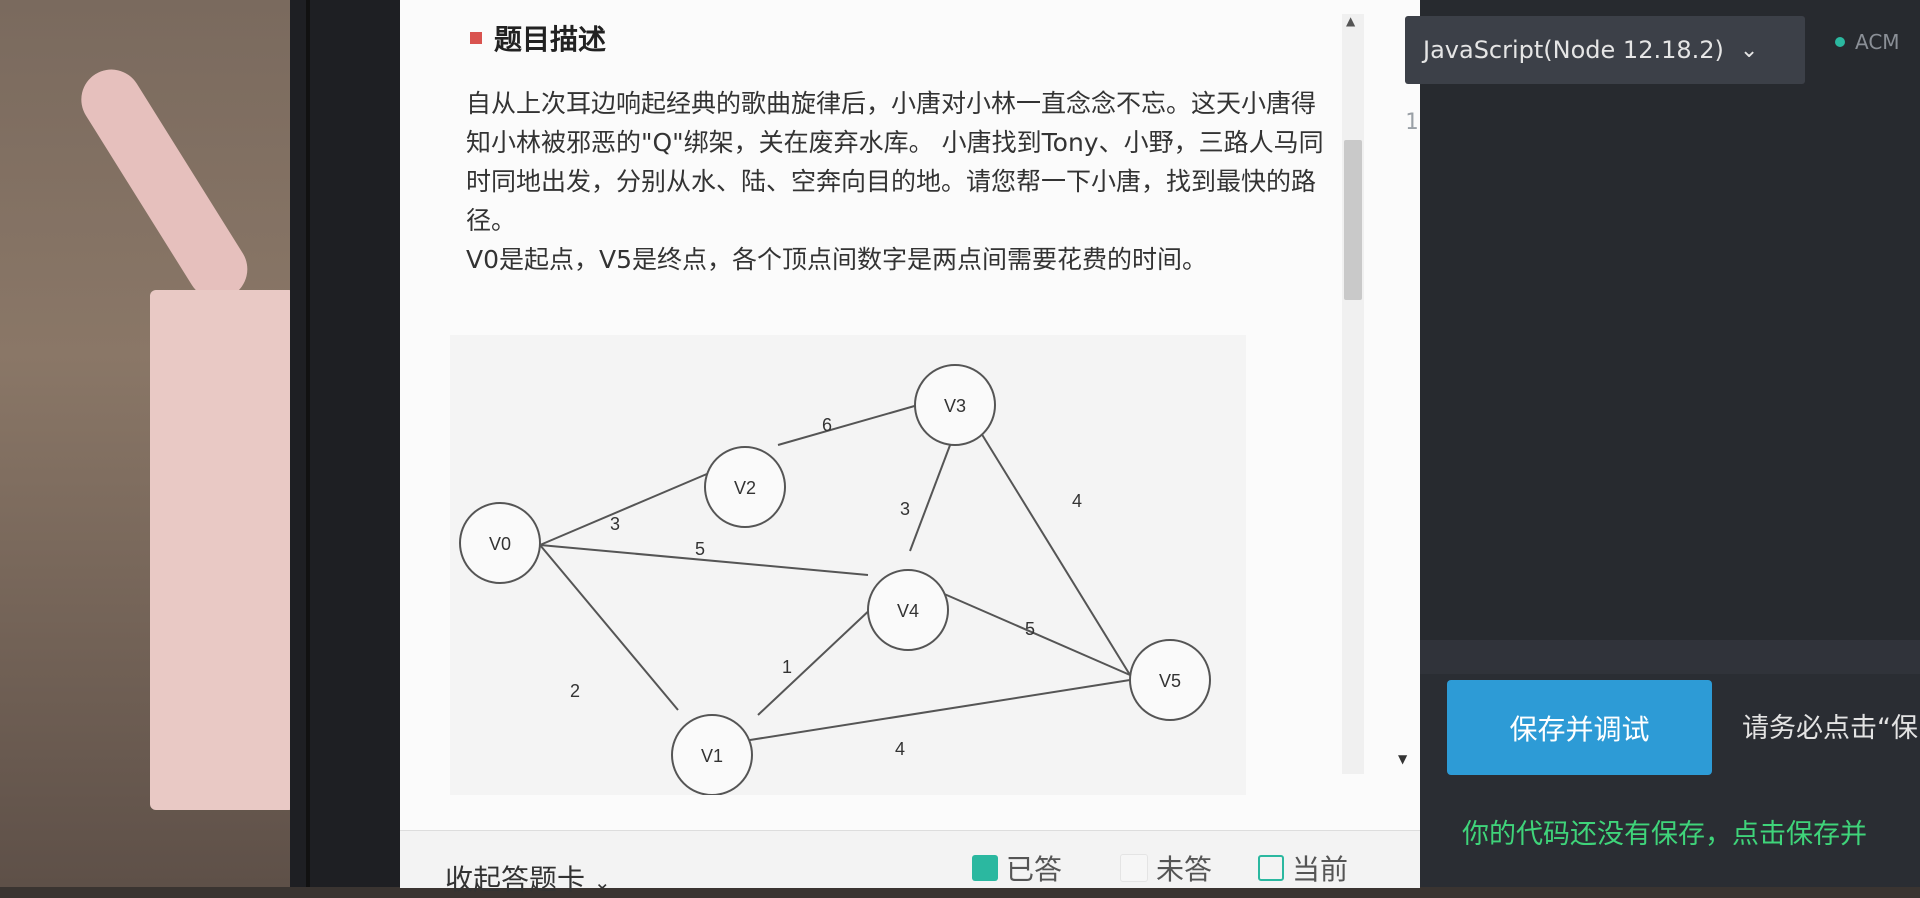  Describe the element at coordinates (827, 425) in the screenshot. I see `edge-weight-v2-v3: 6` at that location.